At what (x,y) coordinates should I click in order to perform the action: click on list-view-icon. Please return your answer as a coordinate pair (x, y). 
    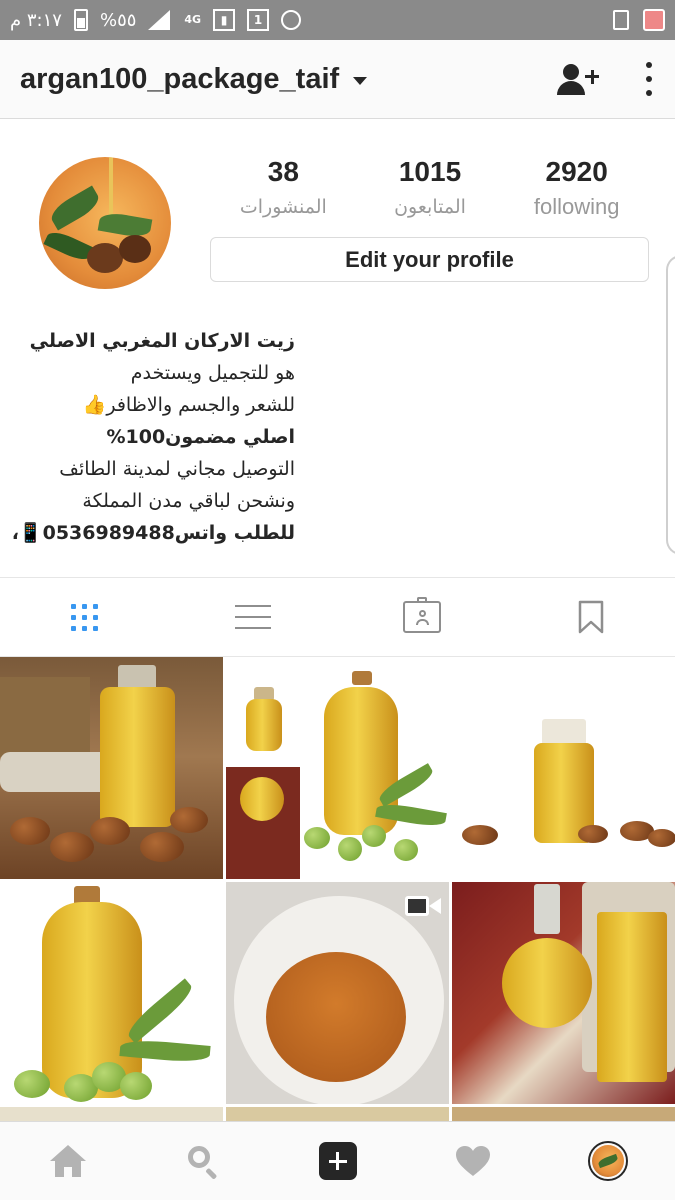
    Looking at the image, I should click on (253, 617).